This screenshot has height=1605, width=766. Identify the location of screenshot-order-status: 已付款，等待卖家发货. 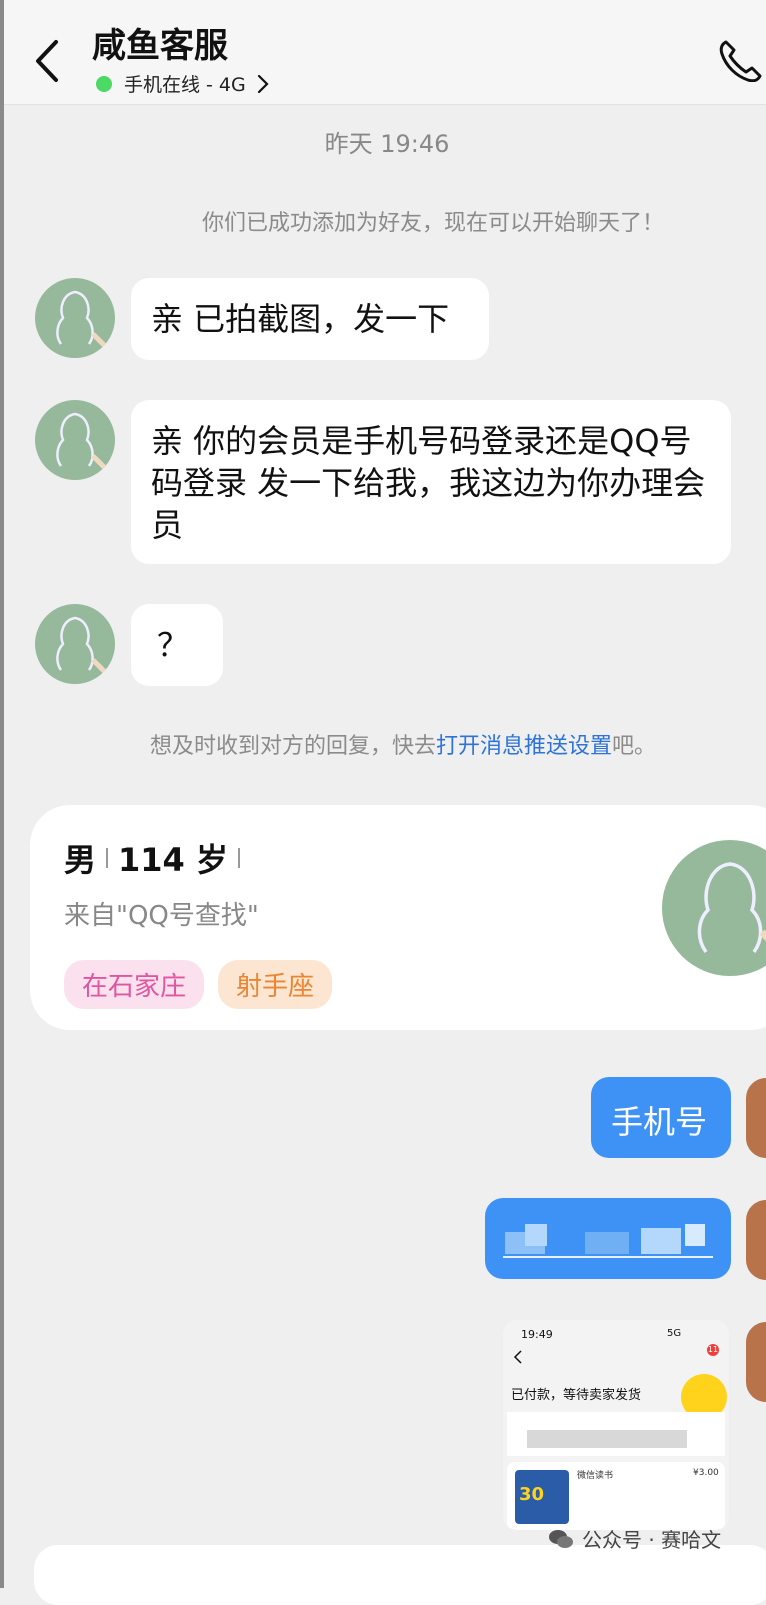
(576, 1395).